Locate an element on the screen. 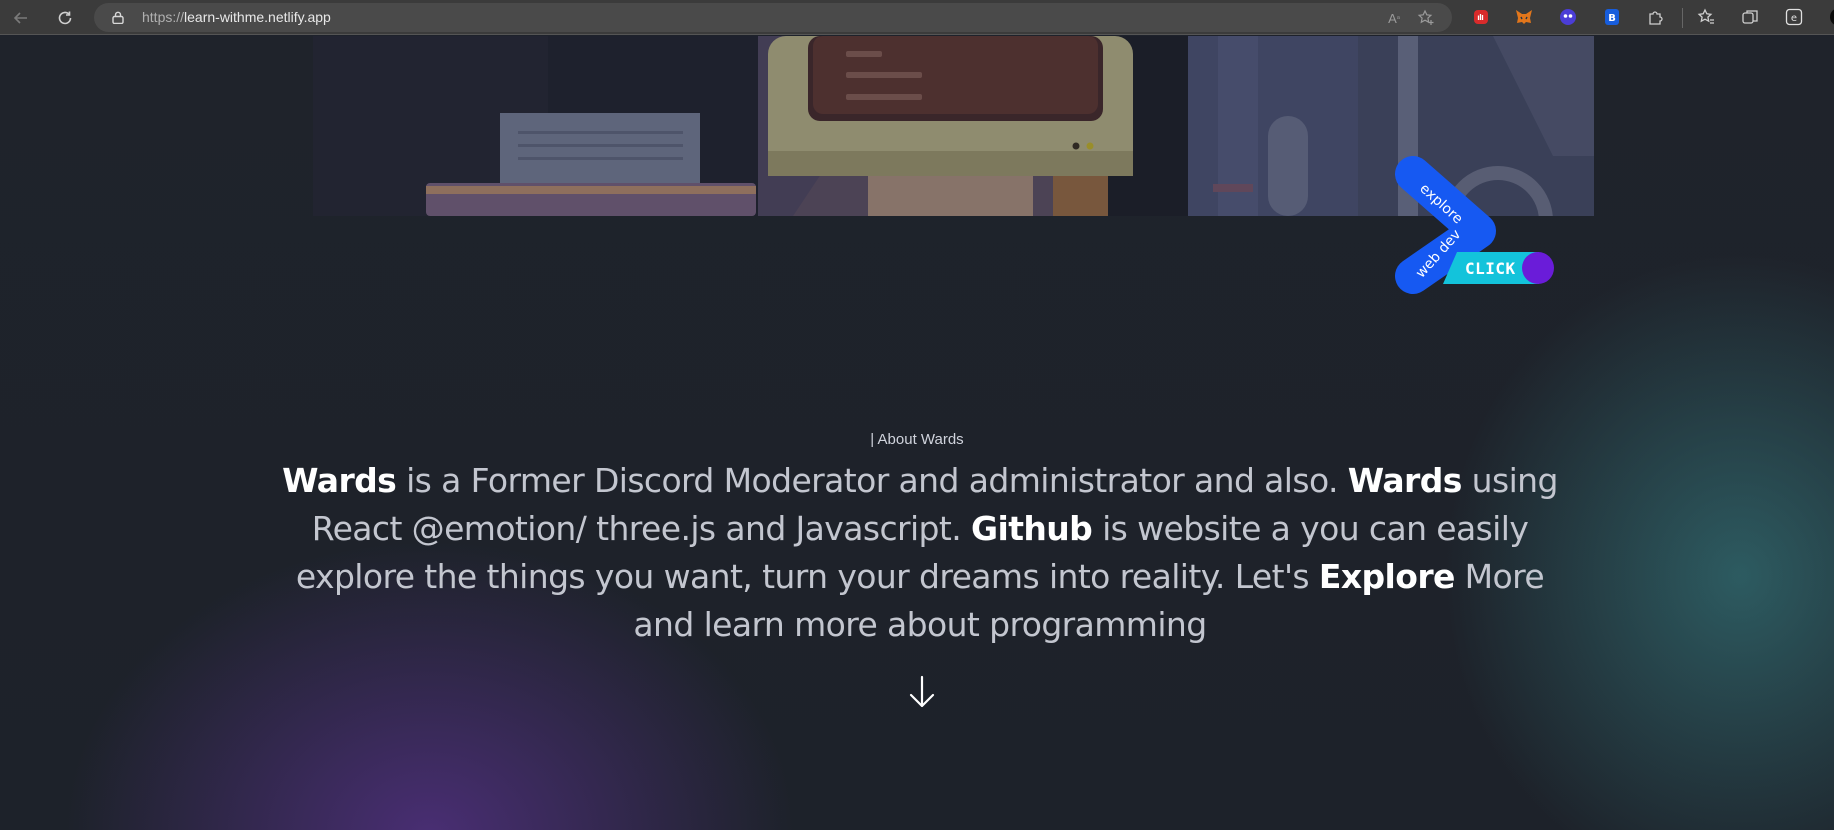 This screenshot has height=830, width=1834. browser-toolbar: https://learn-withme.netlify.app Aᵃ B e is located at coordinates (917, 17).